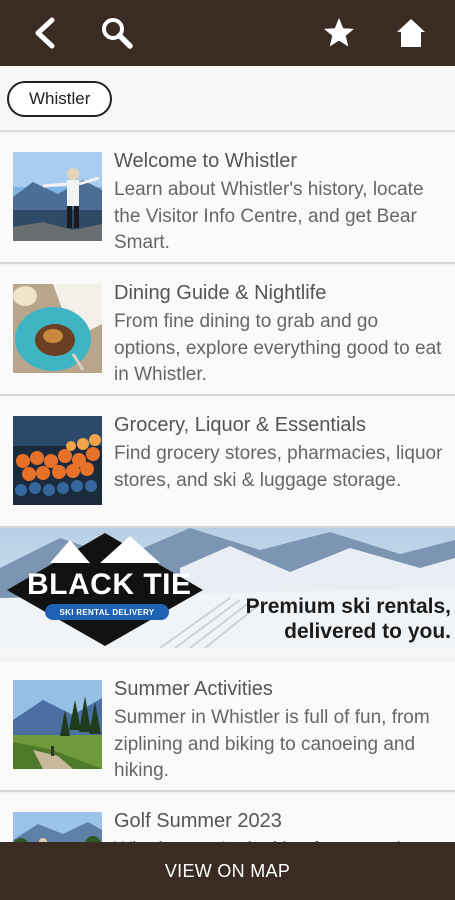 Image resolution: width=455 pixels, height=900 pixels. Describe the element at coordinates (240, 425) in the screenshot. I see `item-title: Grocery, Liquor & Essentials` at that location.